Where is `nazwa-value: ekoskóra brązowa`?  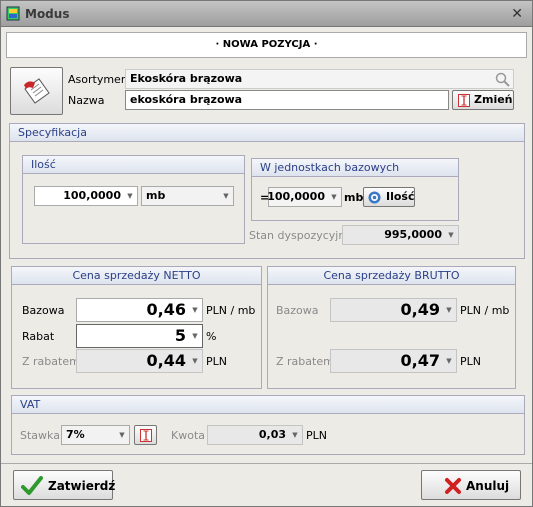 nazwa-value: ekoskóra brązowa is located at coordinates (186, 99).